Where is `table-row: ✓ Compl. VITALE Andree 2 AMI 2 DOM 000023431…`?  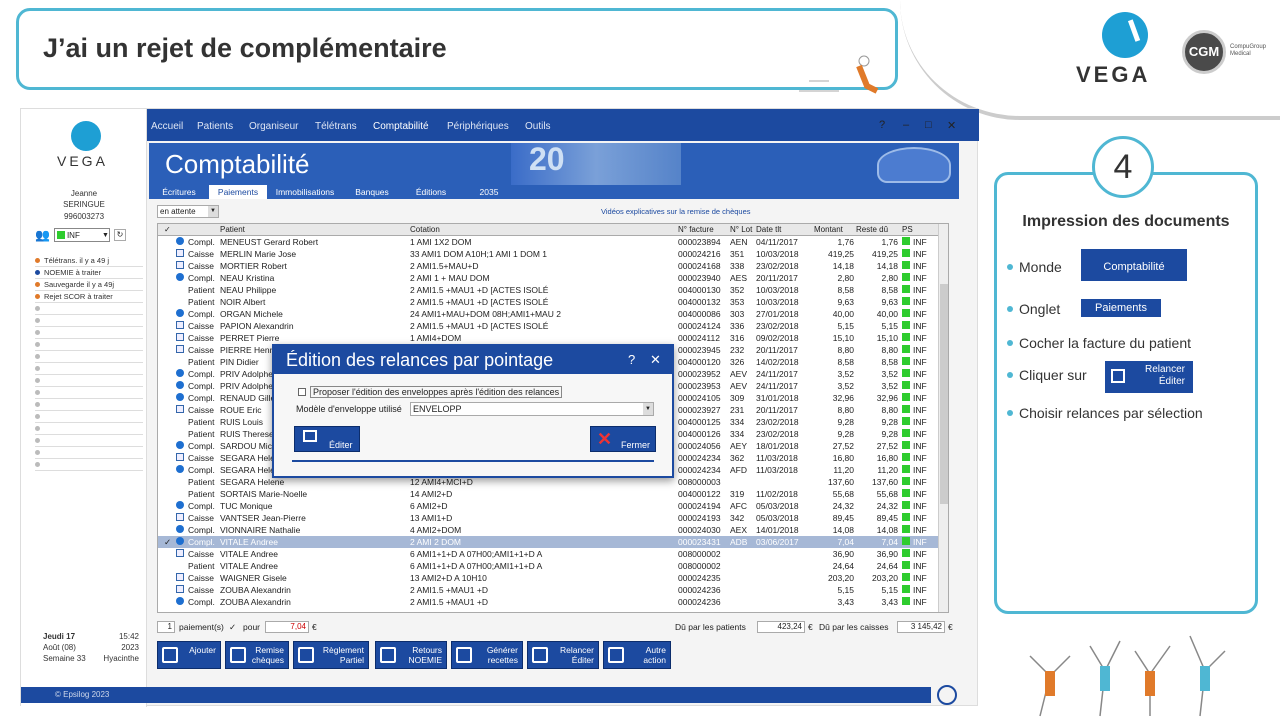 table-row: ✓ Compl. VITALE Andree 2 AMI 2 DOM 000023431… is located at coordinates (553, 542).